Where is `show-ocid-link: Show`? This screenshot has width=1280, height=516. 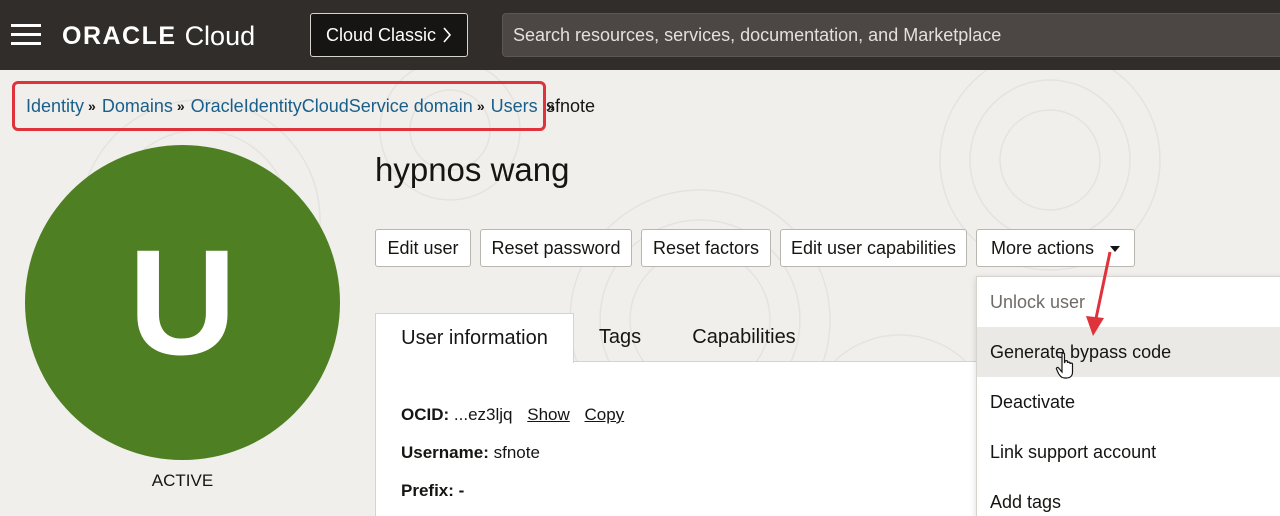 show-ocid-link: Show is located at coordinates (548, 414).